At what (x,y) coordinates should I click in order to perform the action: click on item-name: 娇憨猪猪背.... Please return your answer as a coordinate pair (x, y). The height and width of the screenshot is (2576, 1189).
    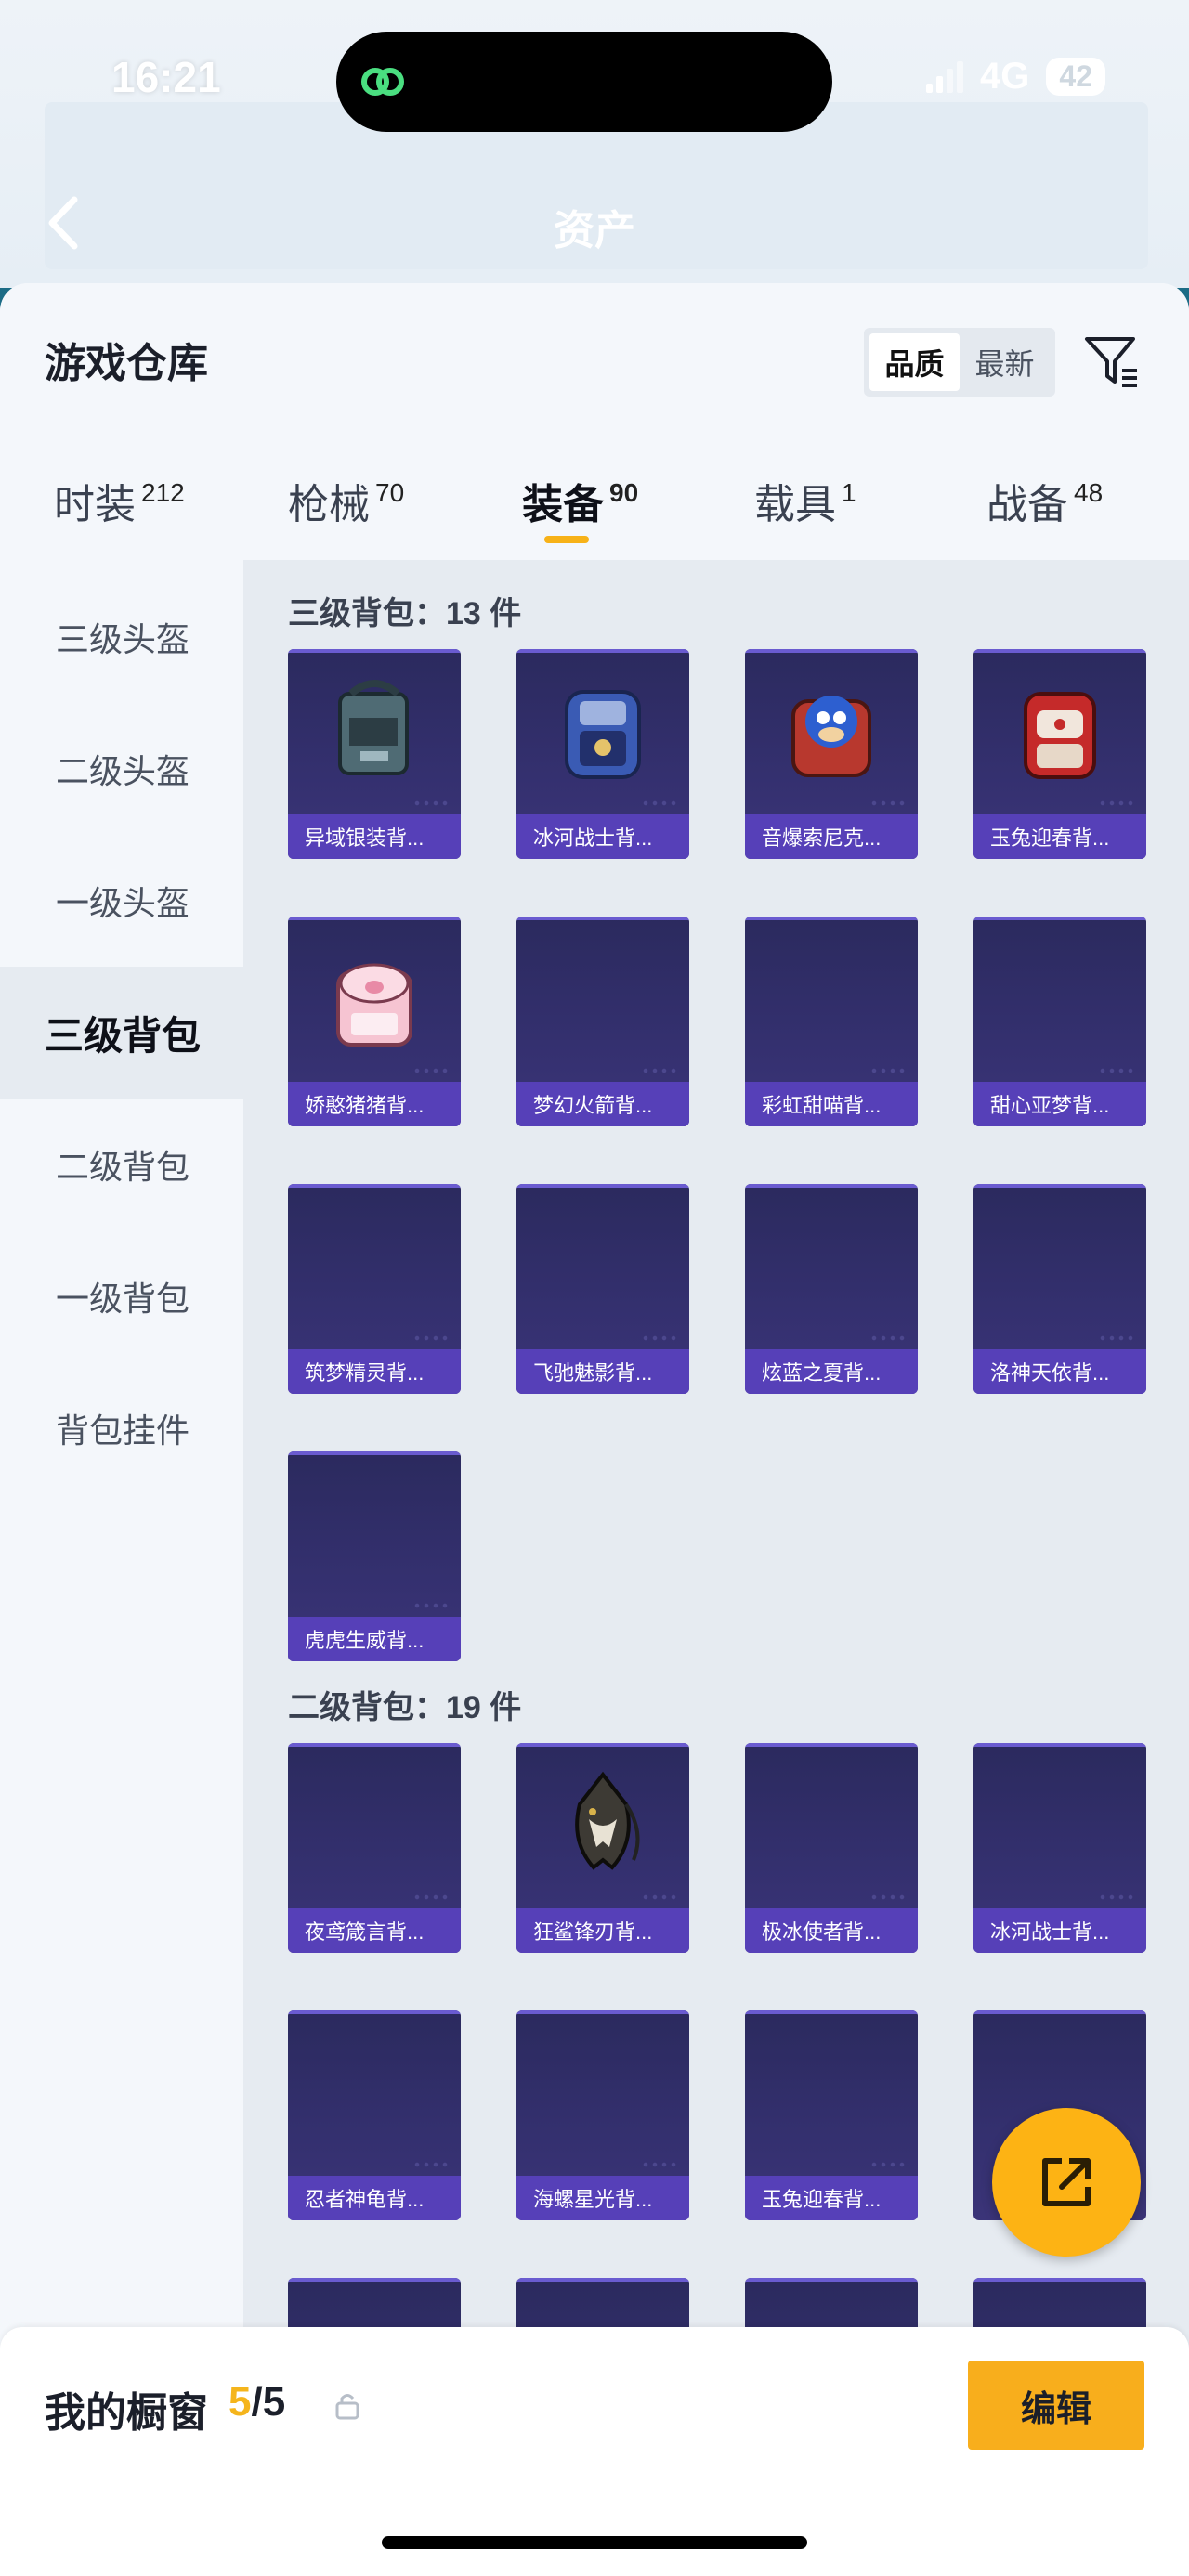
    Looking at the image, I should click on (374, 1104).